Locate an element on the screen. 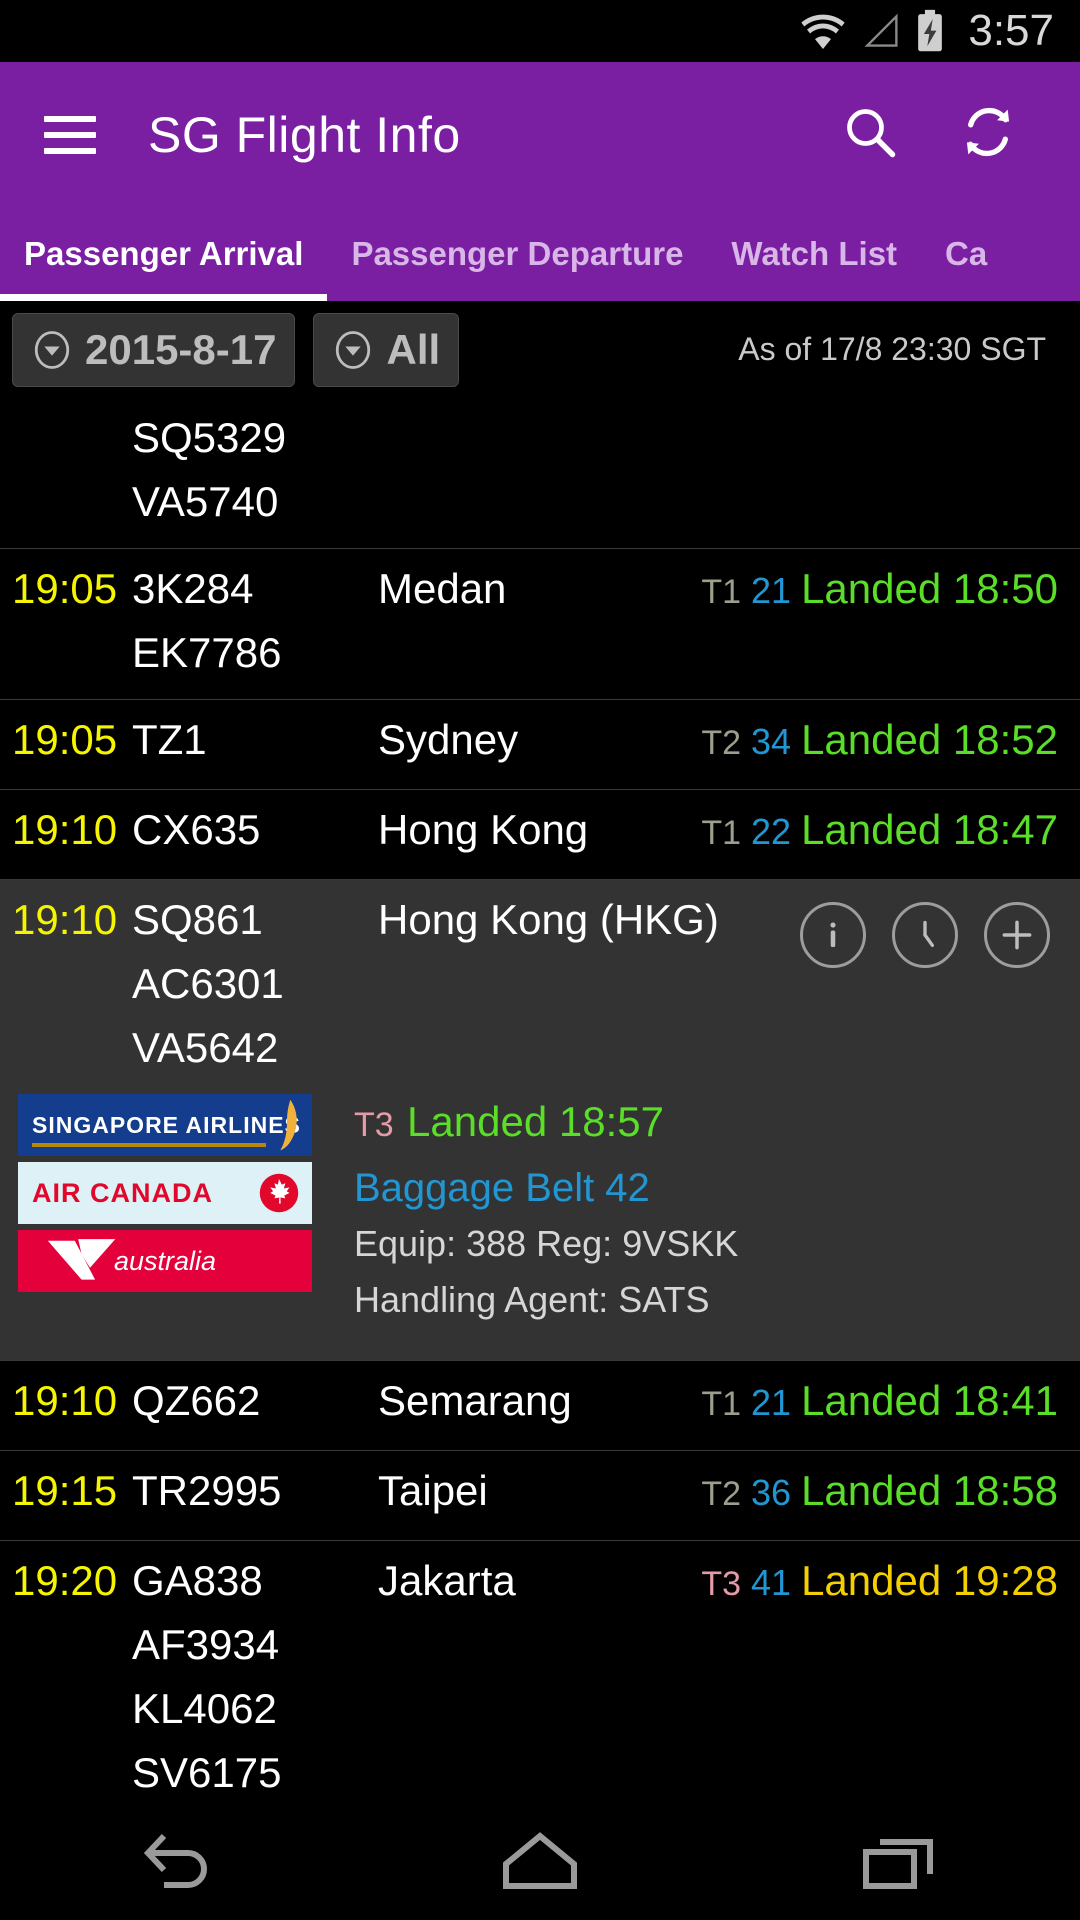 This screenshot has height=1920, width=1080. flight-number: CX635 is located at coordinates (196, 829).